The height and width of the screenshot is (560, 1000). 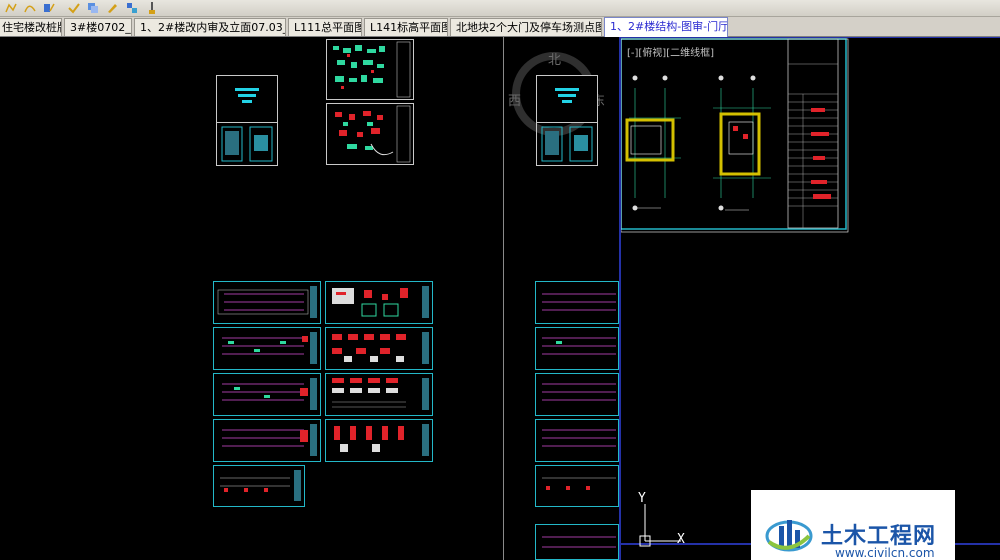 I want to click on ucs-y-label: Y, so click(x=642, y=498).